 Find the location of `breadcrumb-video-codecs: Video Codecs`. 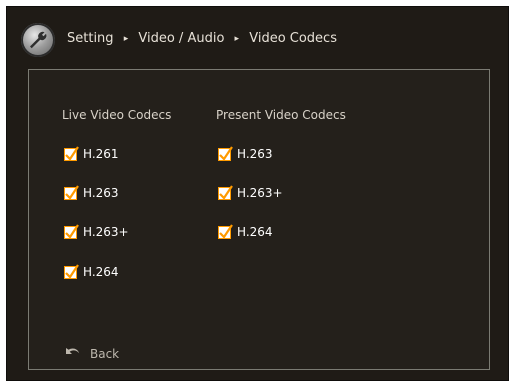

breadcrumb-video-codecs: Video Codecs is located at coordinates (293, 38).